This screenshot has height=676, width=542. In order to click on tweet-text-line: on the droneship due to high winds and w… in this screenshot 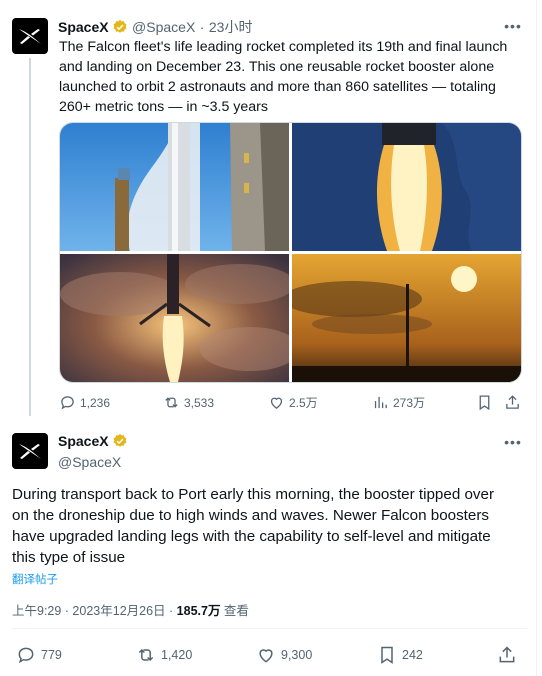, I will do `click(251, 515)`.